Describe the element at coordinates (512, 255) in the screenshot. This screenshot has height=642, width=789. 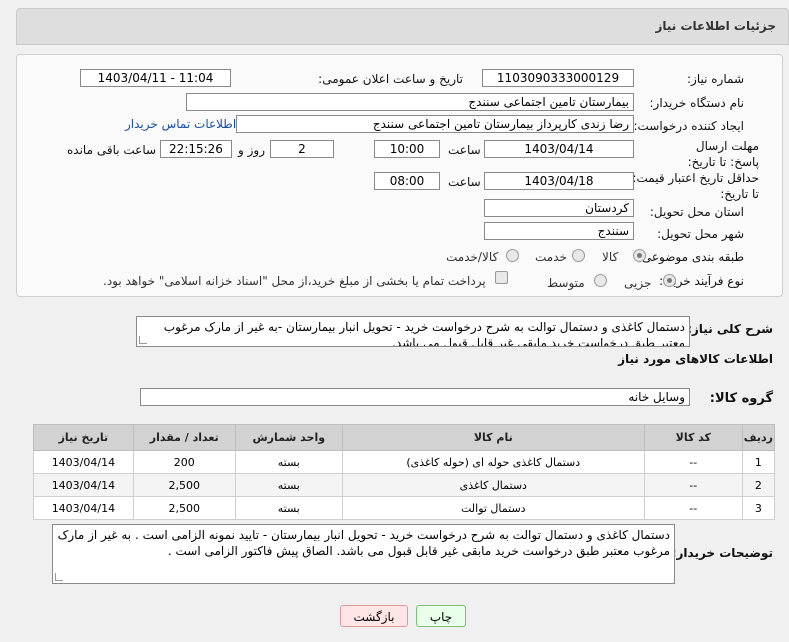
I see `category-radio-goods-service` at that location.